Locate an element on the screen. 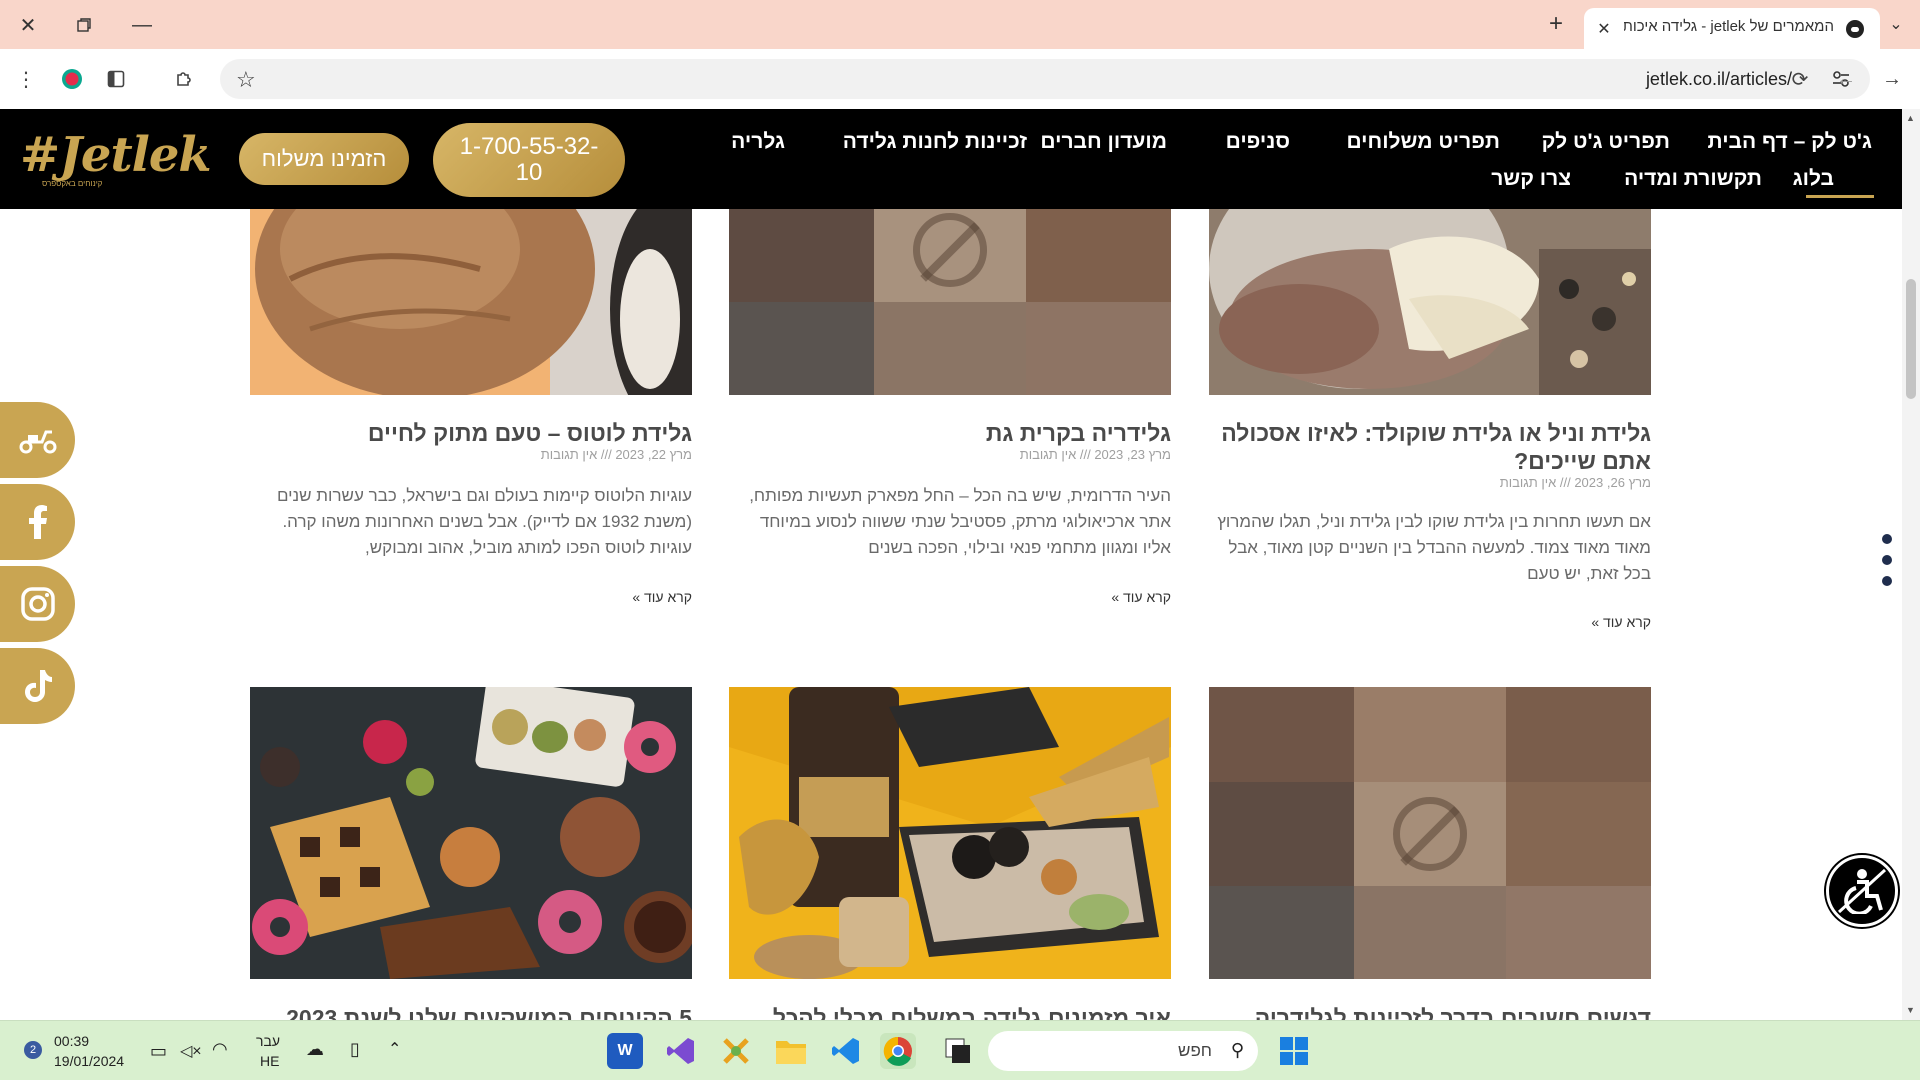 This screenshot has width=1920, height=1080. accessibility-button is located at coordinates (1862, 891).